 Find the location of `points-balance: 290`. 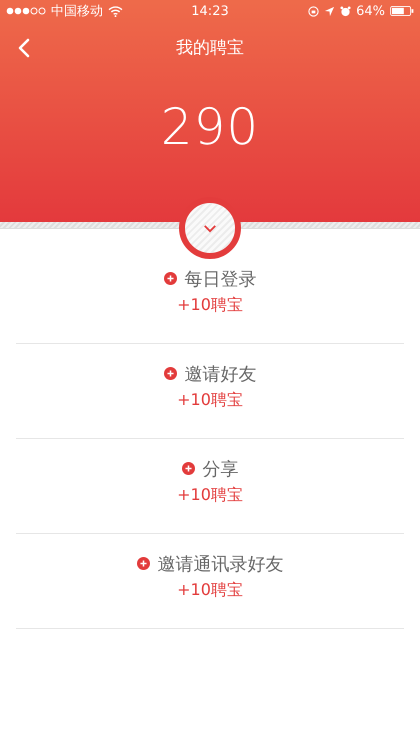

points-balance: 290 is located at coordinates (210, 127).